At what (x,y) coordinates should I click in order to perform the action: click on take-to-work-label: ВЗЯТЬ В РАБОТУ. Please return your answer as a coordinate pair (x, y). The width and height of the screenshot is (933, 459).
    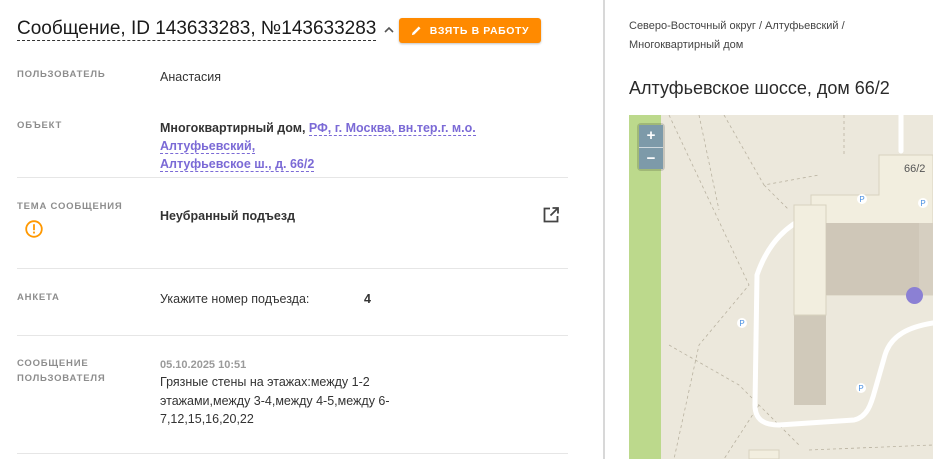
    Looking at the image, I should click on (479, 30).